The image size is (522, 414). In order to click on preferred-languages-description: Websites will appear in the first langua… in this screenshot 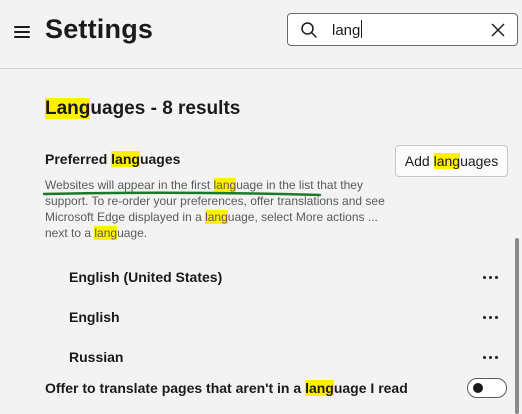, I will do `click(215, 209)`.